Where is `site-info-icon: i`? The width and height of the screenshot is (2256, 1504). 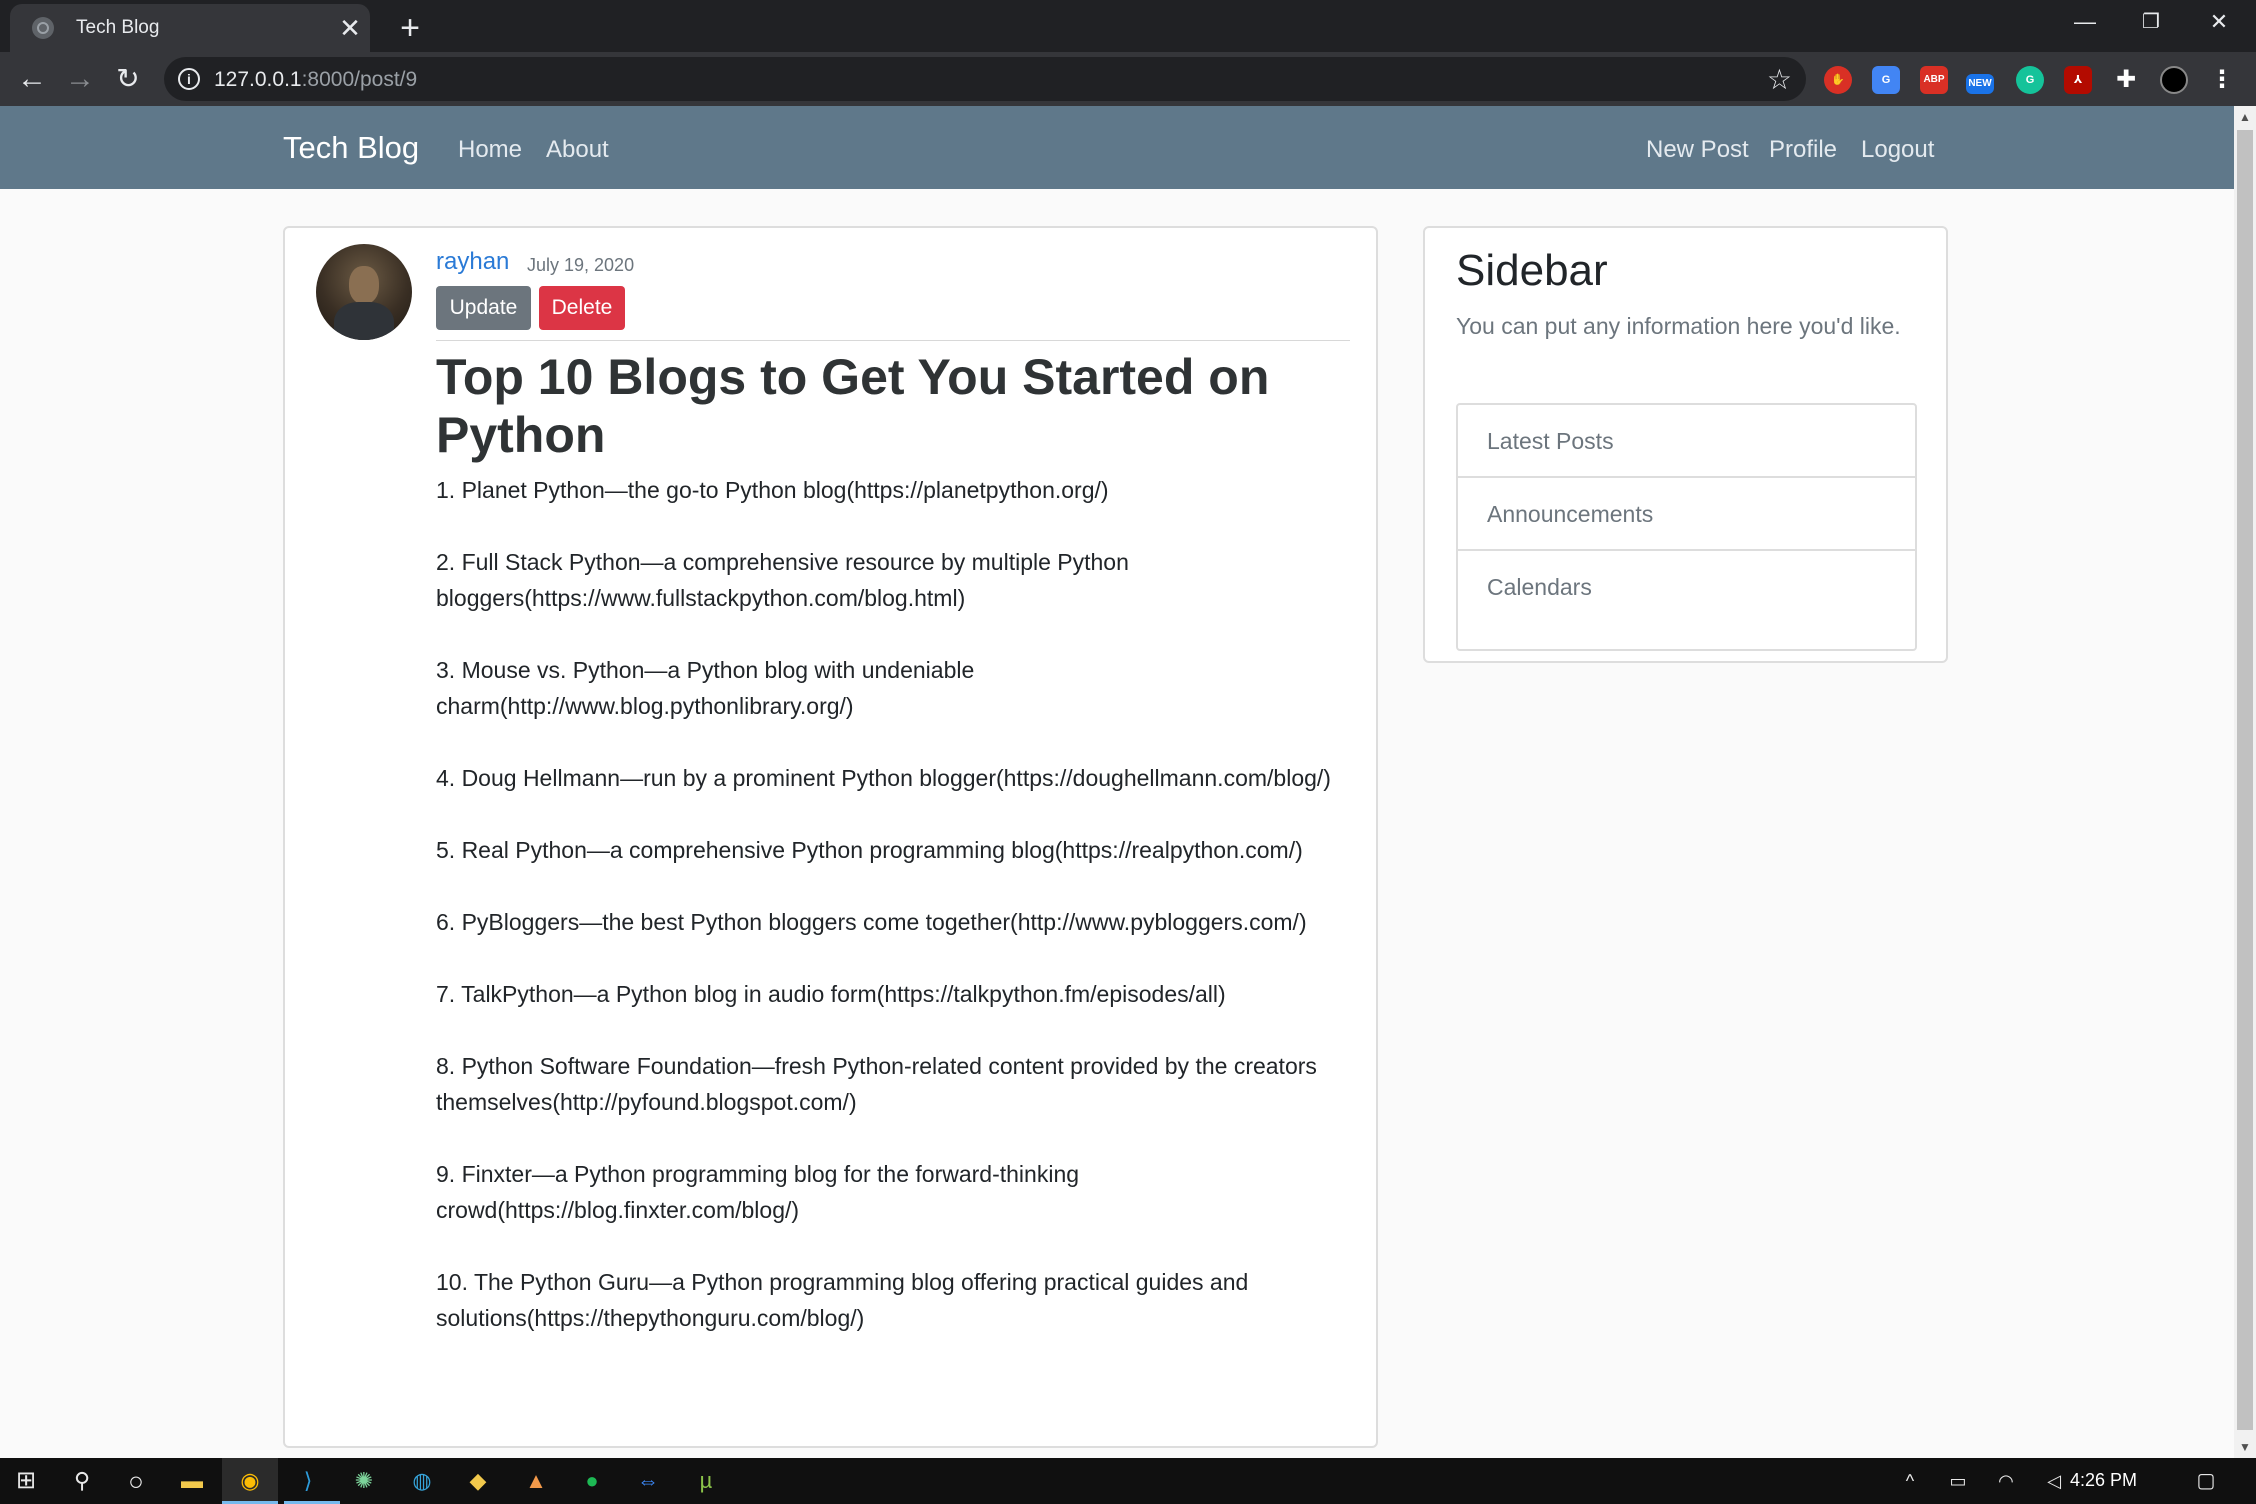
site-info-icon: i is located at coordinates (189, 79).